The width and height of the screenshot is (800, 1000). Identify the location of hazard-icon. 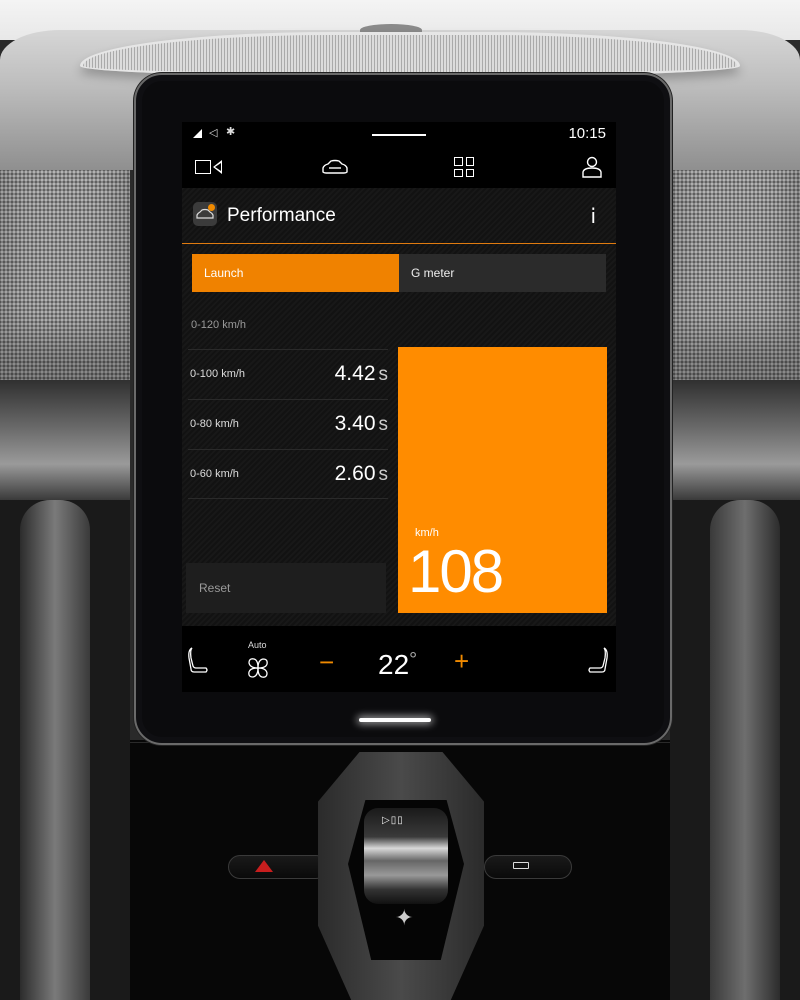
(264, 866).